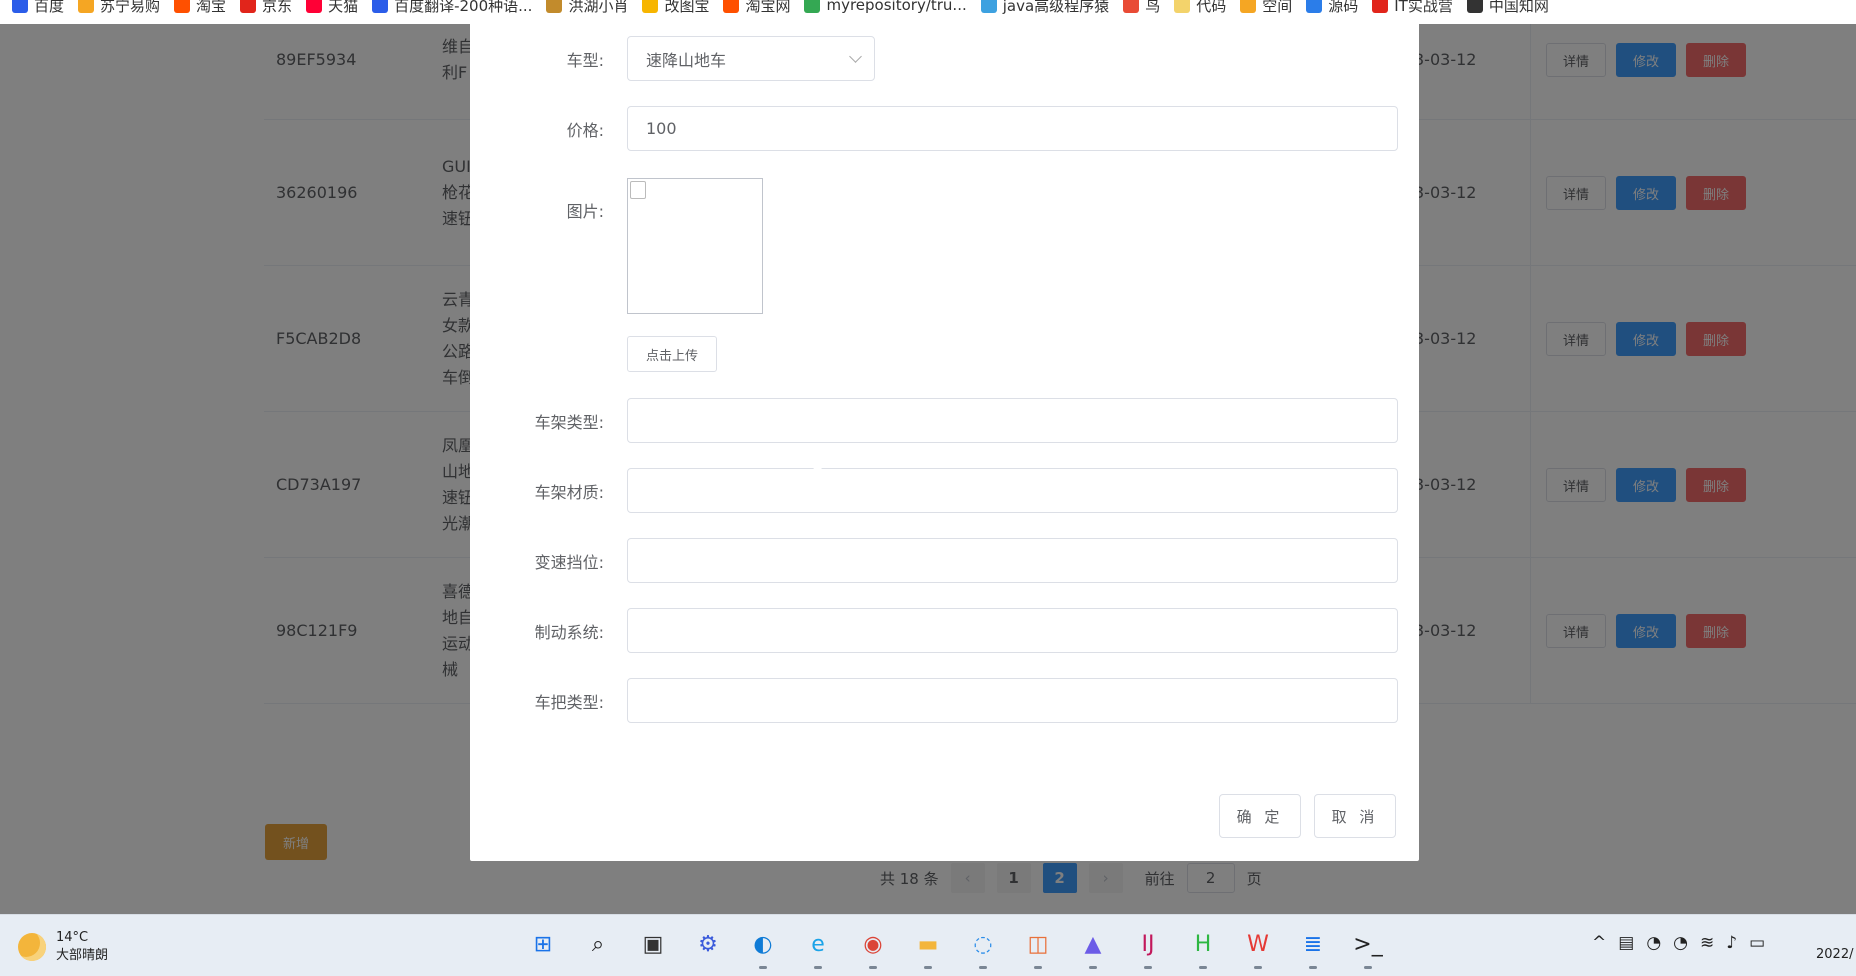  I want to click on hbuilder-icon: H, so click(1203, 947).